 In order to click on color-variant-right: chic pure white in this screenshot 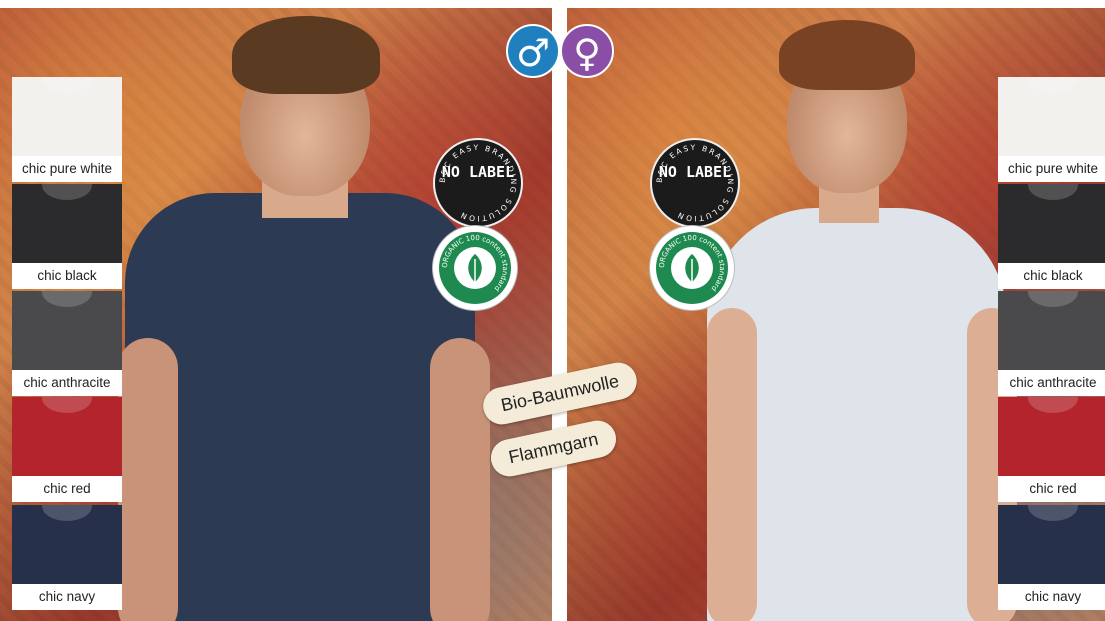, I will do `click(1051, 129)`.